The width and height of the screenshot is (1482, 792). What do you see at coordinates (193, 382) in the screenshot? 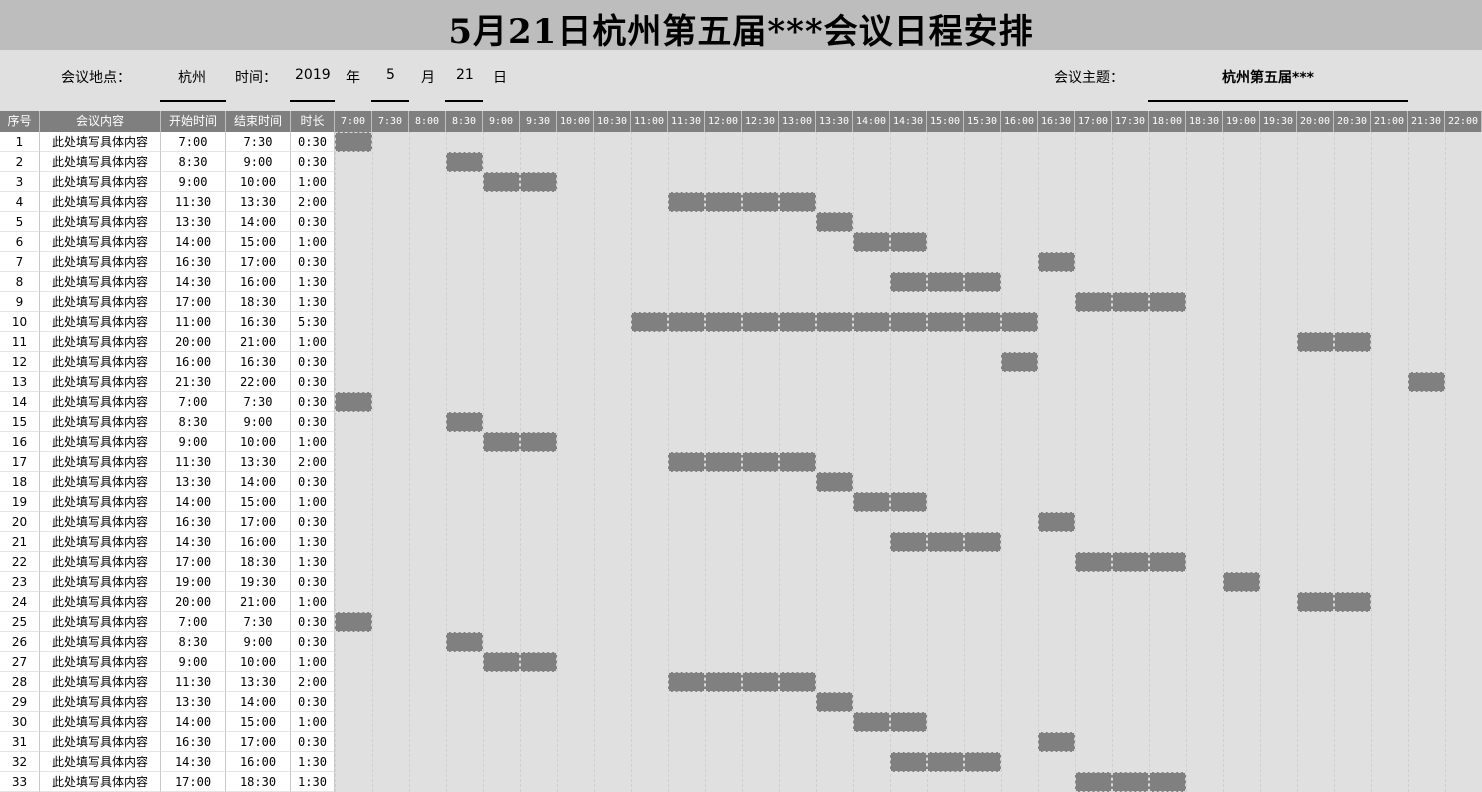
I see `row-start: 21:30` at bounding box center [193, 382].